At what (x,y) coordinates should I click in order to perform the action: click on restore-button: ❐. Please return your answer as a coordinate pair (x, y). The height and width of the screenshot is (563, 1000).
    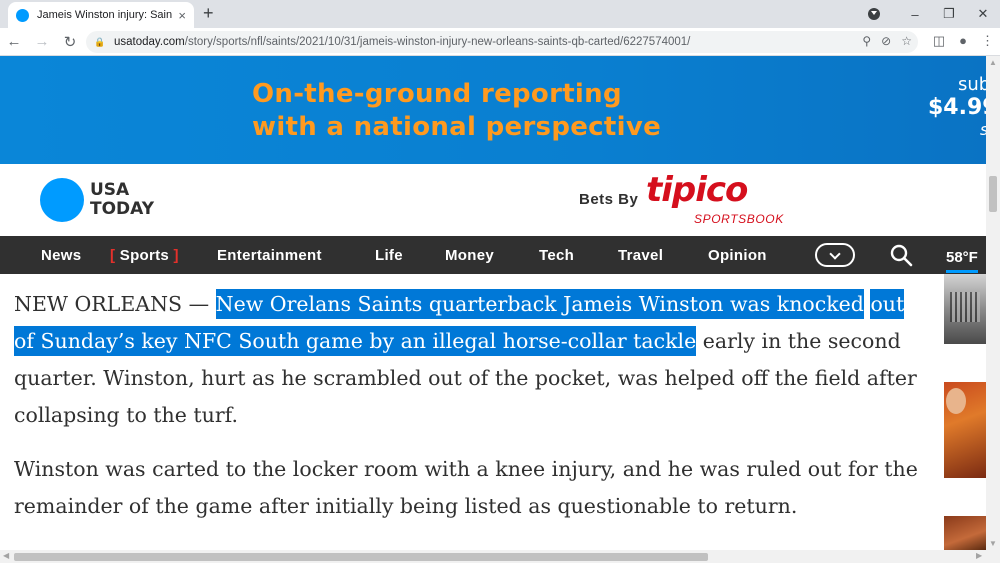
    Looking at the image, I should click on (949, 14).